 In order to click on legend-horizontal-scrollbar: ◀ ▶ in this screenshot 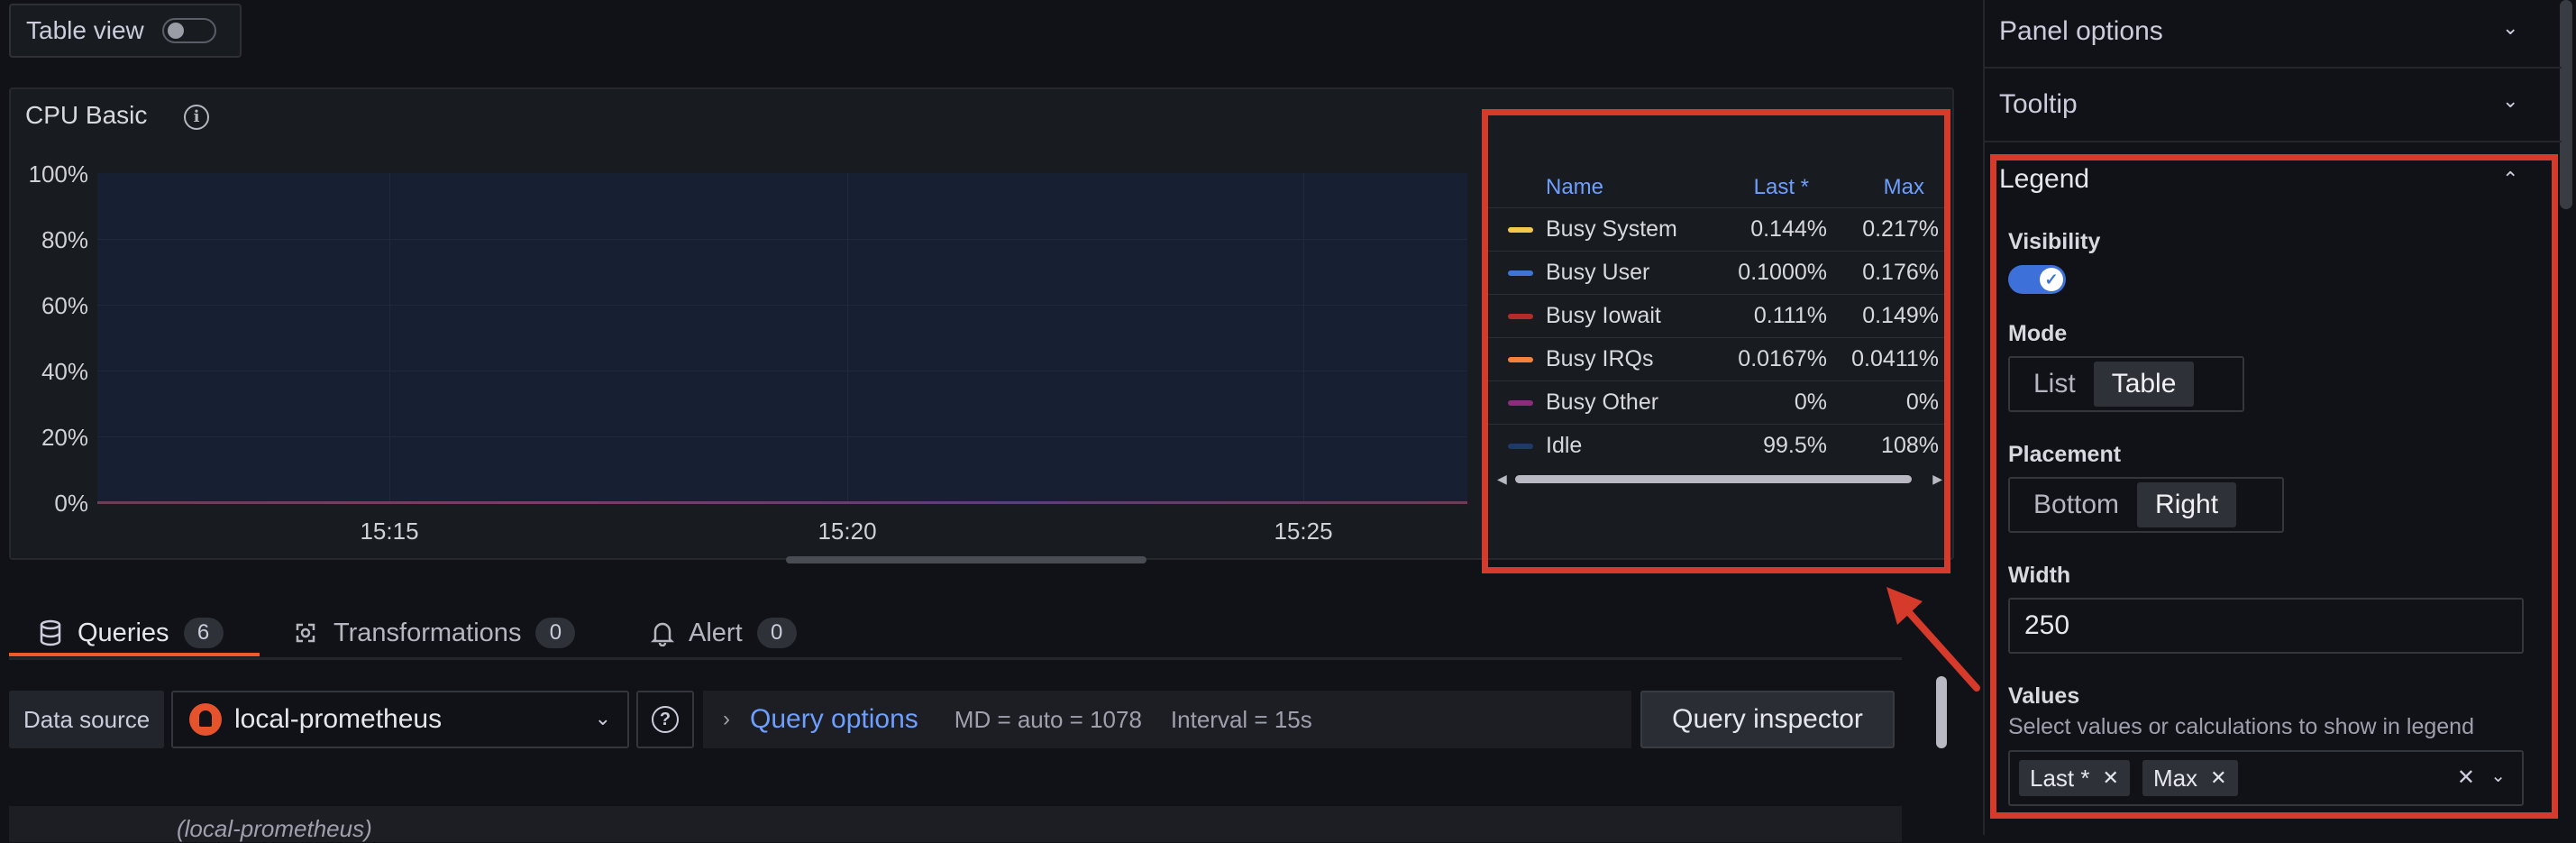, I will do `click(1719, 479)`.